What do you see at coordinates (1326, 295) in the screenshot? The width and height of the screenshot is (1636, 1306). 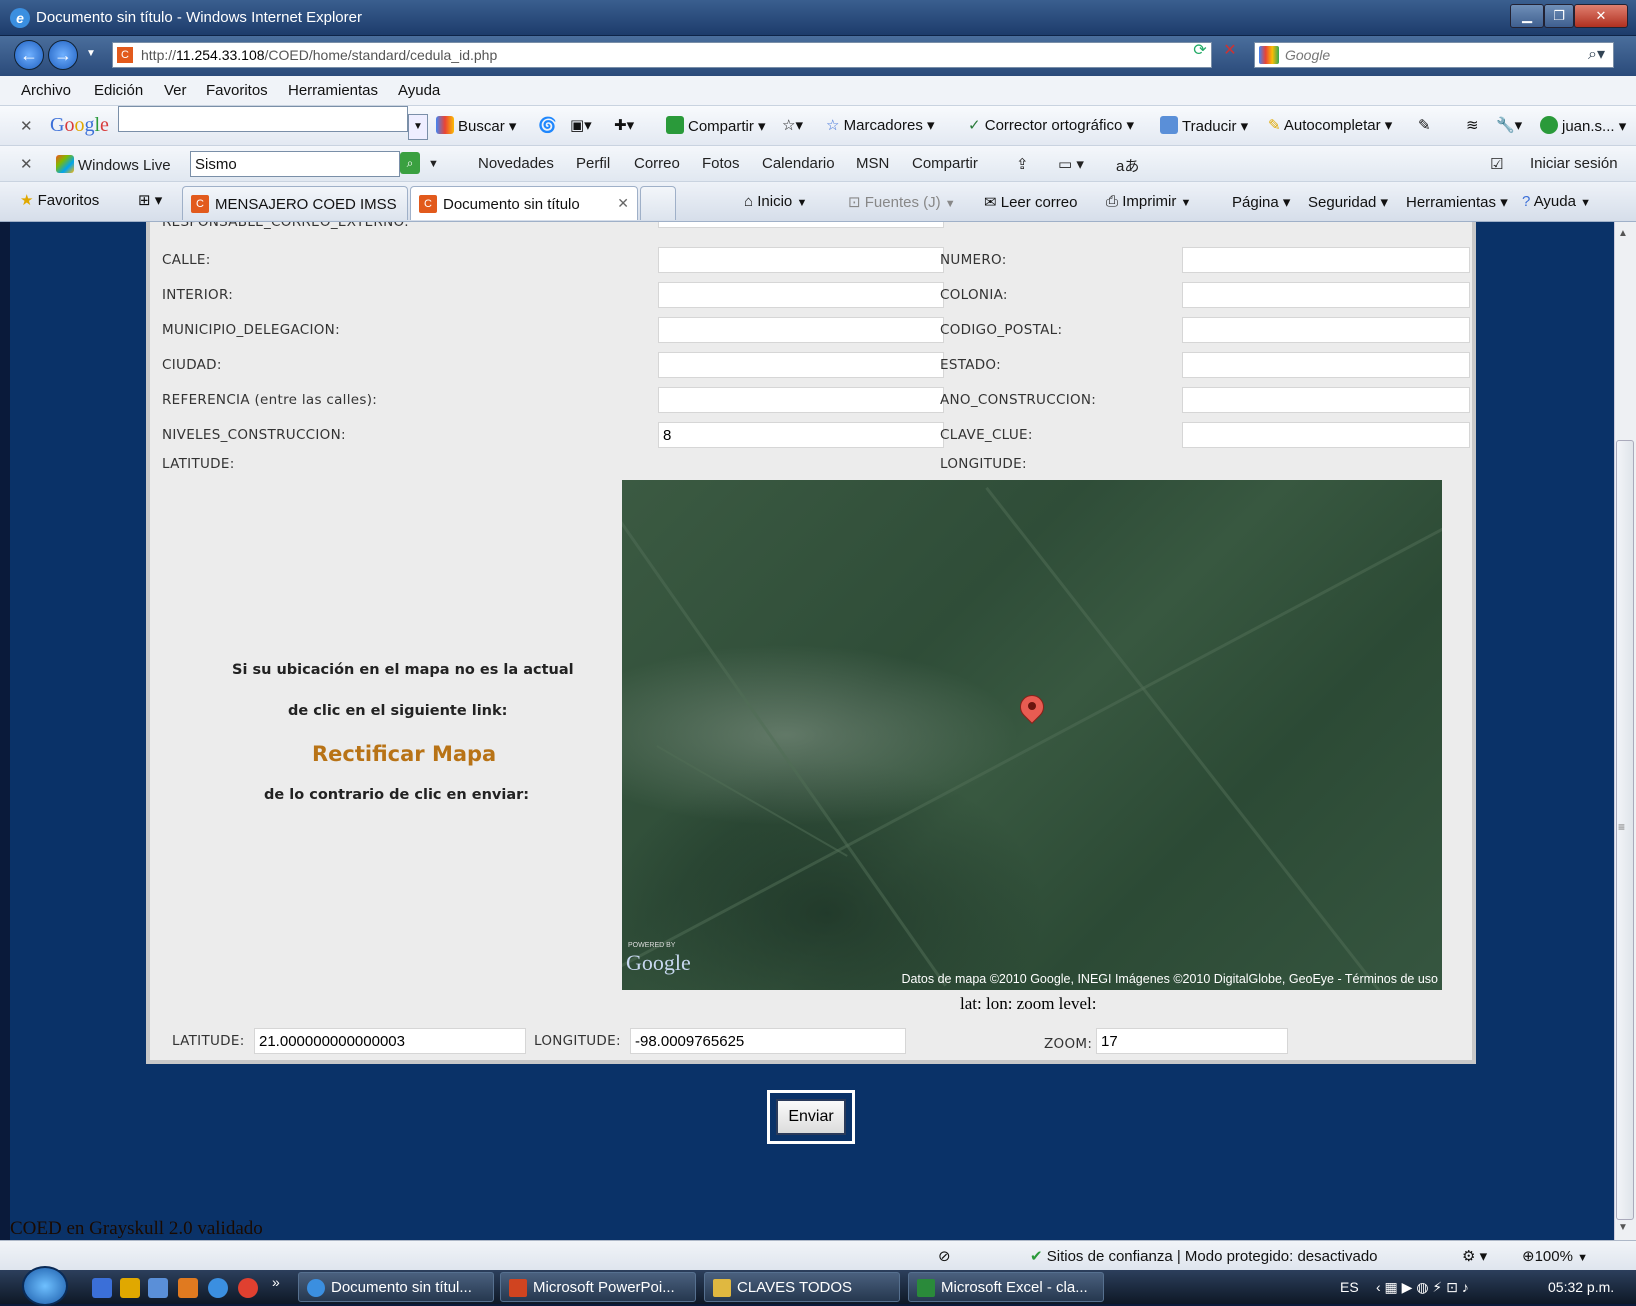 I see `colonia-input` at bounding box center [1326, 295].